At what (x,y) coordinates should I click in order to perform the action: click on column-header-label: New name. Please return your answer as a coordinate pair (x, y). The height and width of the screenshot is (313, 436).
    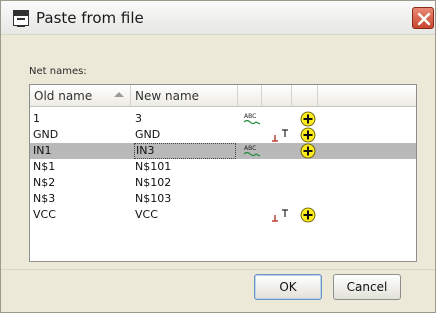
    Looking at the image, I should click on (167, 96).